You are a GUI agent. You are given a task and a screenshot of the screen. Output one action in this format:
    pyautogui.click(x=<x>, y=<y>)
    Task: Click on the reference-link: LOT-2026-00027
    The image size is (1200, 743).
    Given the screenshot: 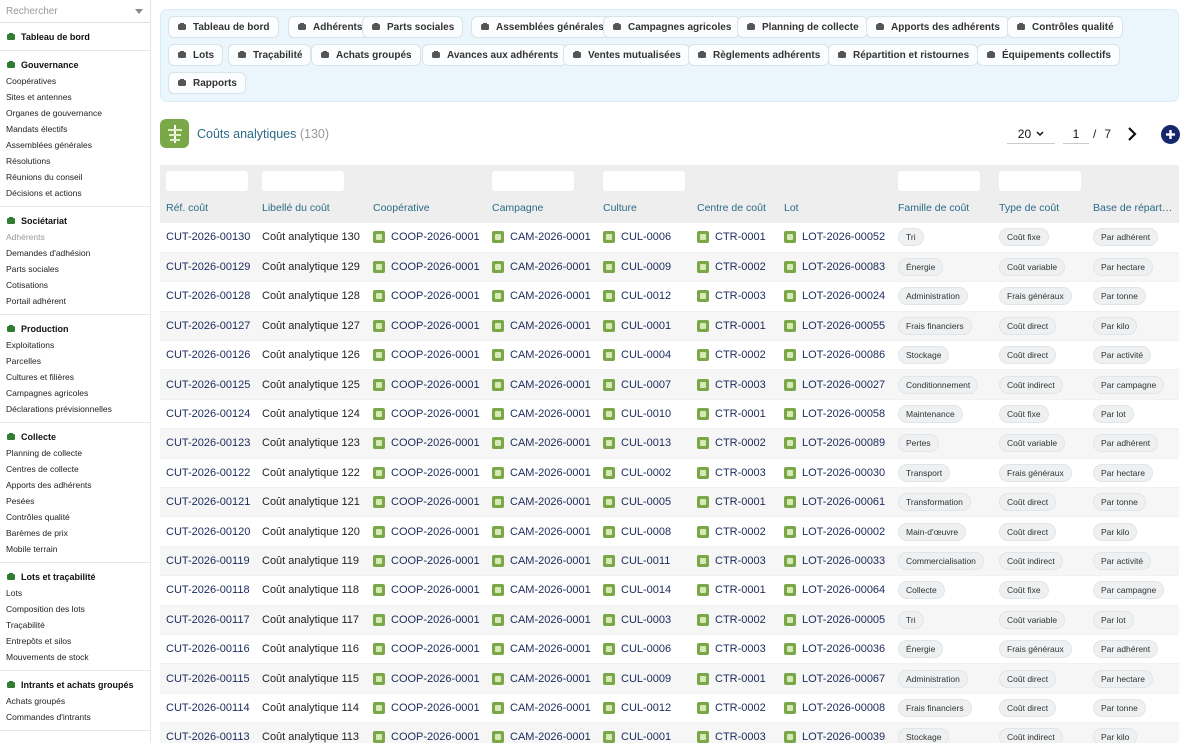 What is the action you would take?
    pyautogui.click(x=835, y=384)
    